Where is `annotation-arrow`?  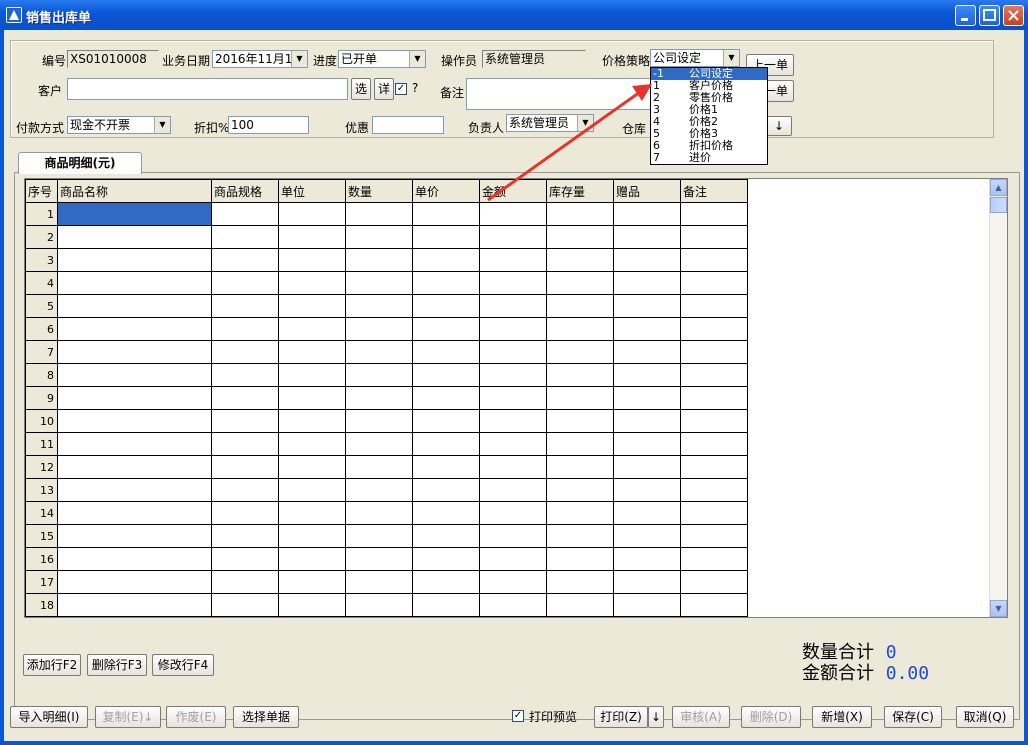 annotation-arrow is located at coordinates (569, 143).